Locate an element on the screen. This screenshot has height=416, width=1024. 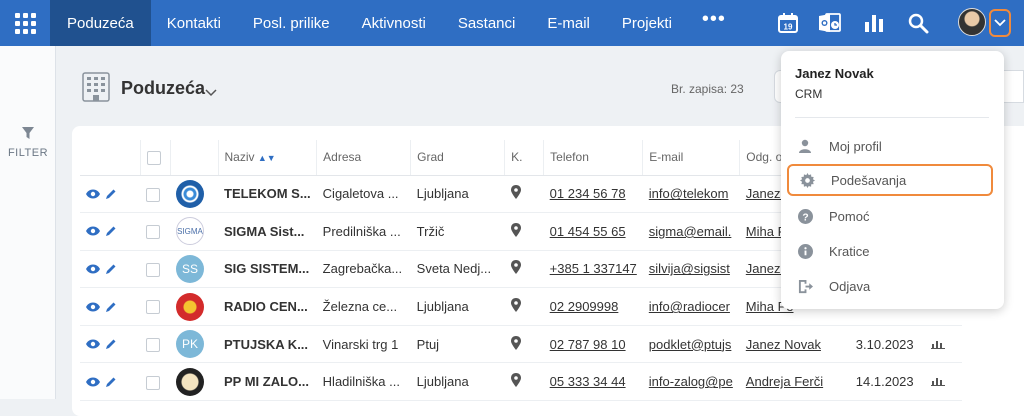
company-email-link: info@telekom is located at coordinates (689, 193).